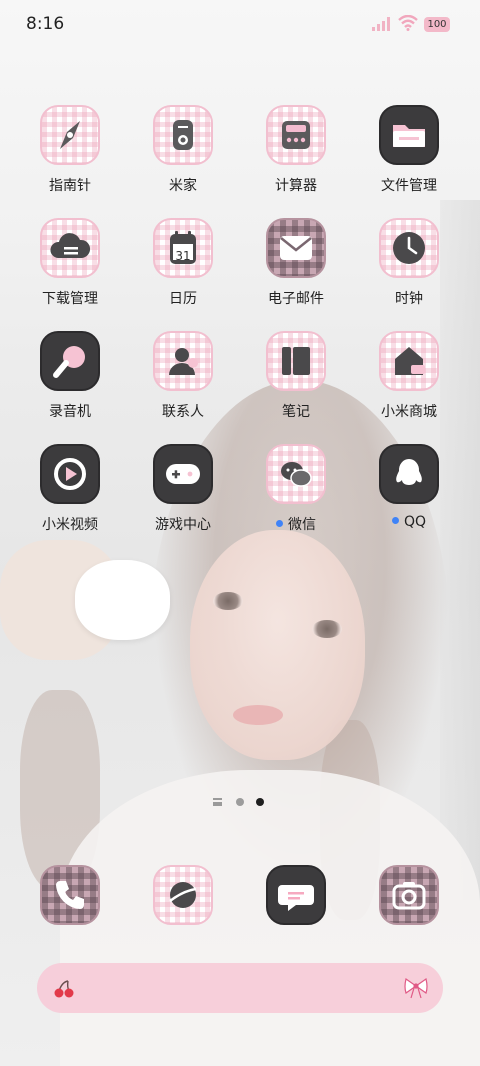  Describe the element at coordinates (70, 248) in the screenshot. I see `cloud-download-icon` at that location.